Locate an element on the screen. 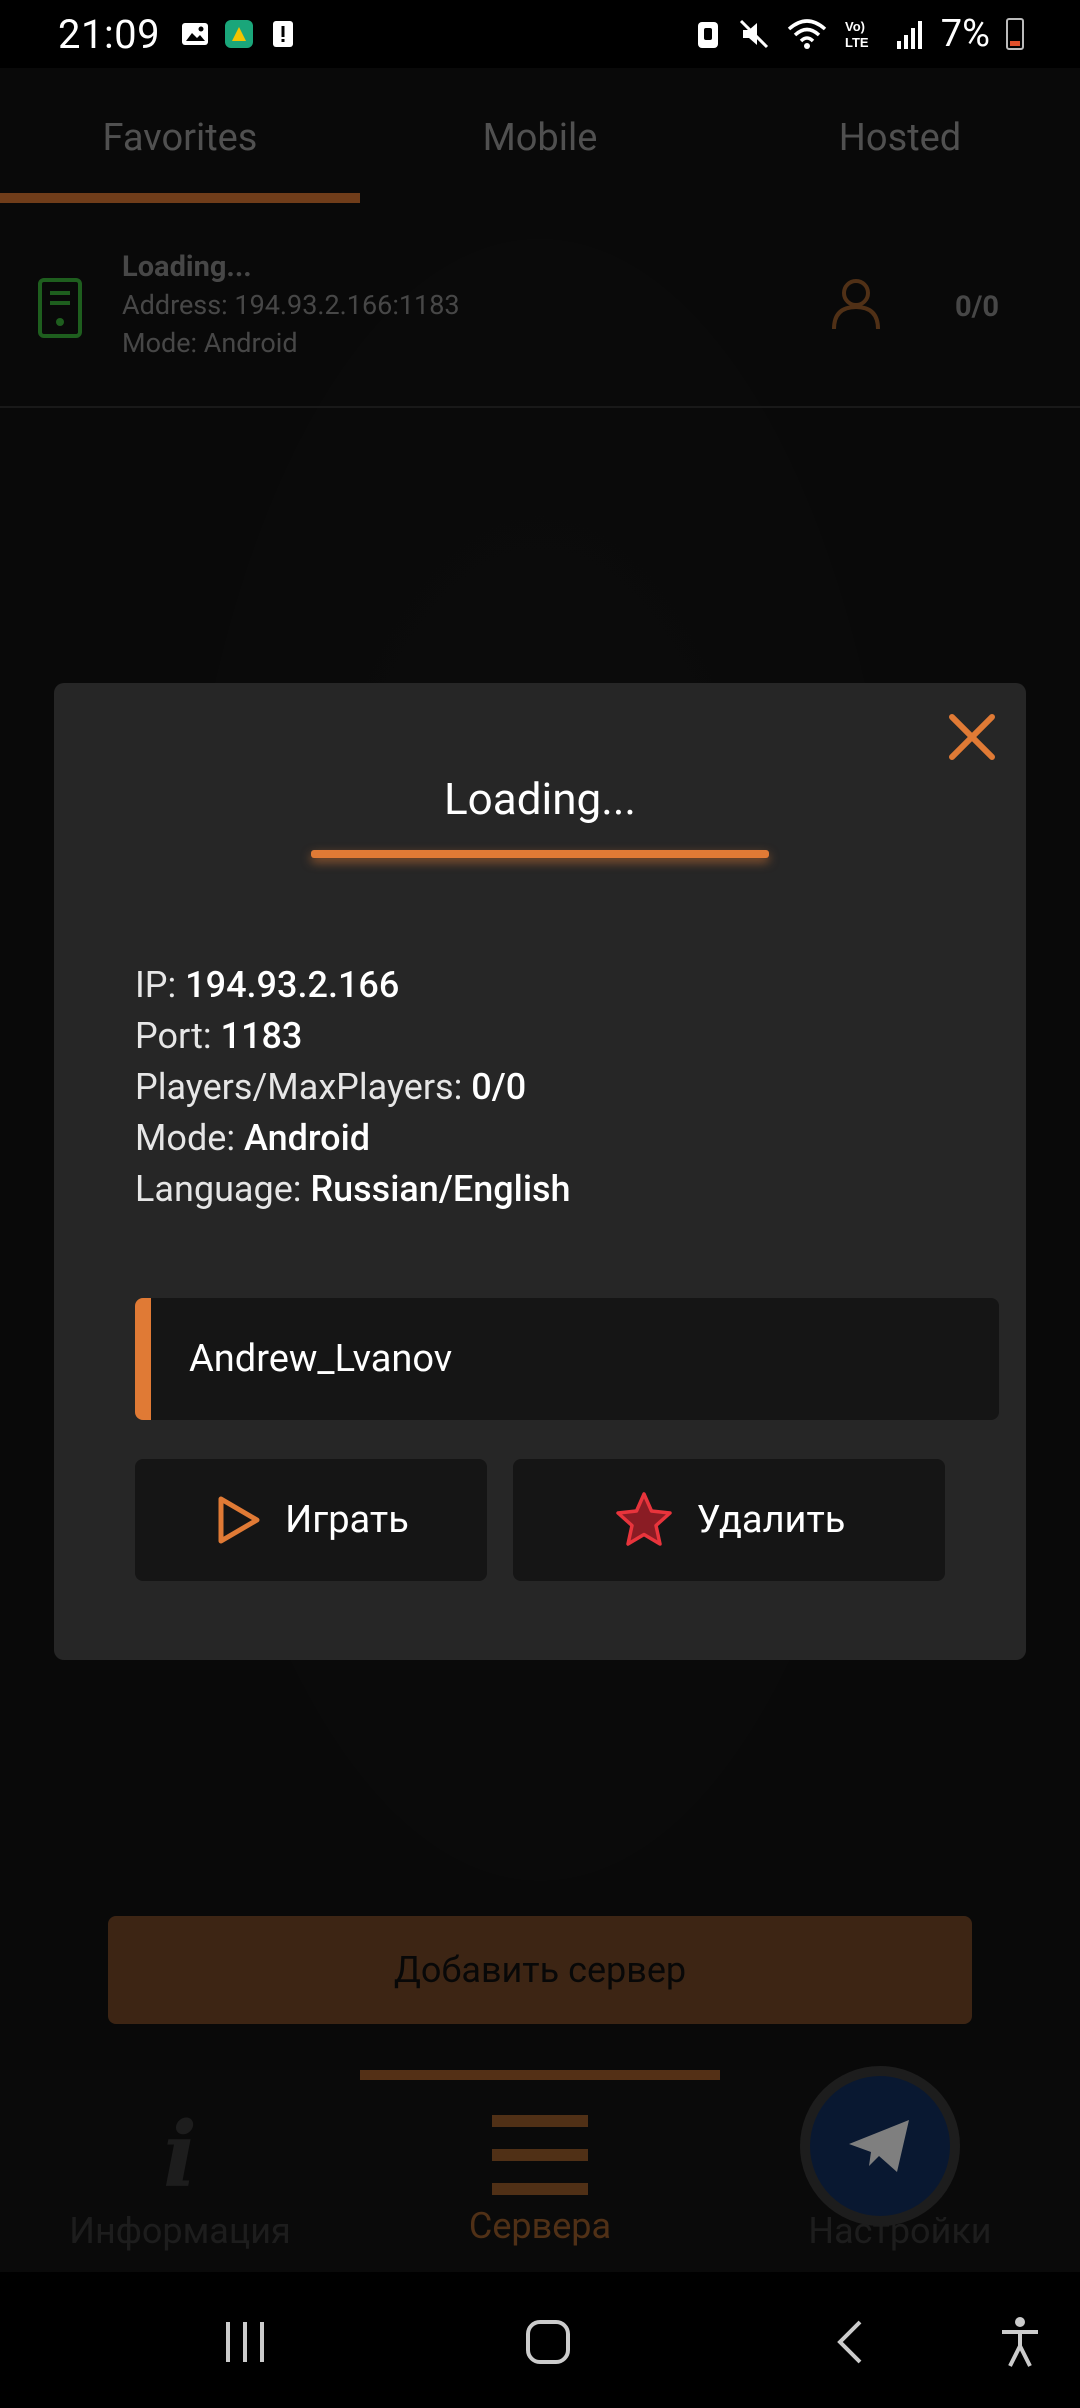  play-button: Играть is located at coordinates (311, 1520).